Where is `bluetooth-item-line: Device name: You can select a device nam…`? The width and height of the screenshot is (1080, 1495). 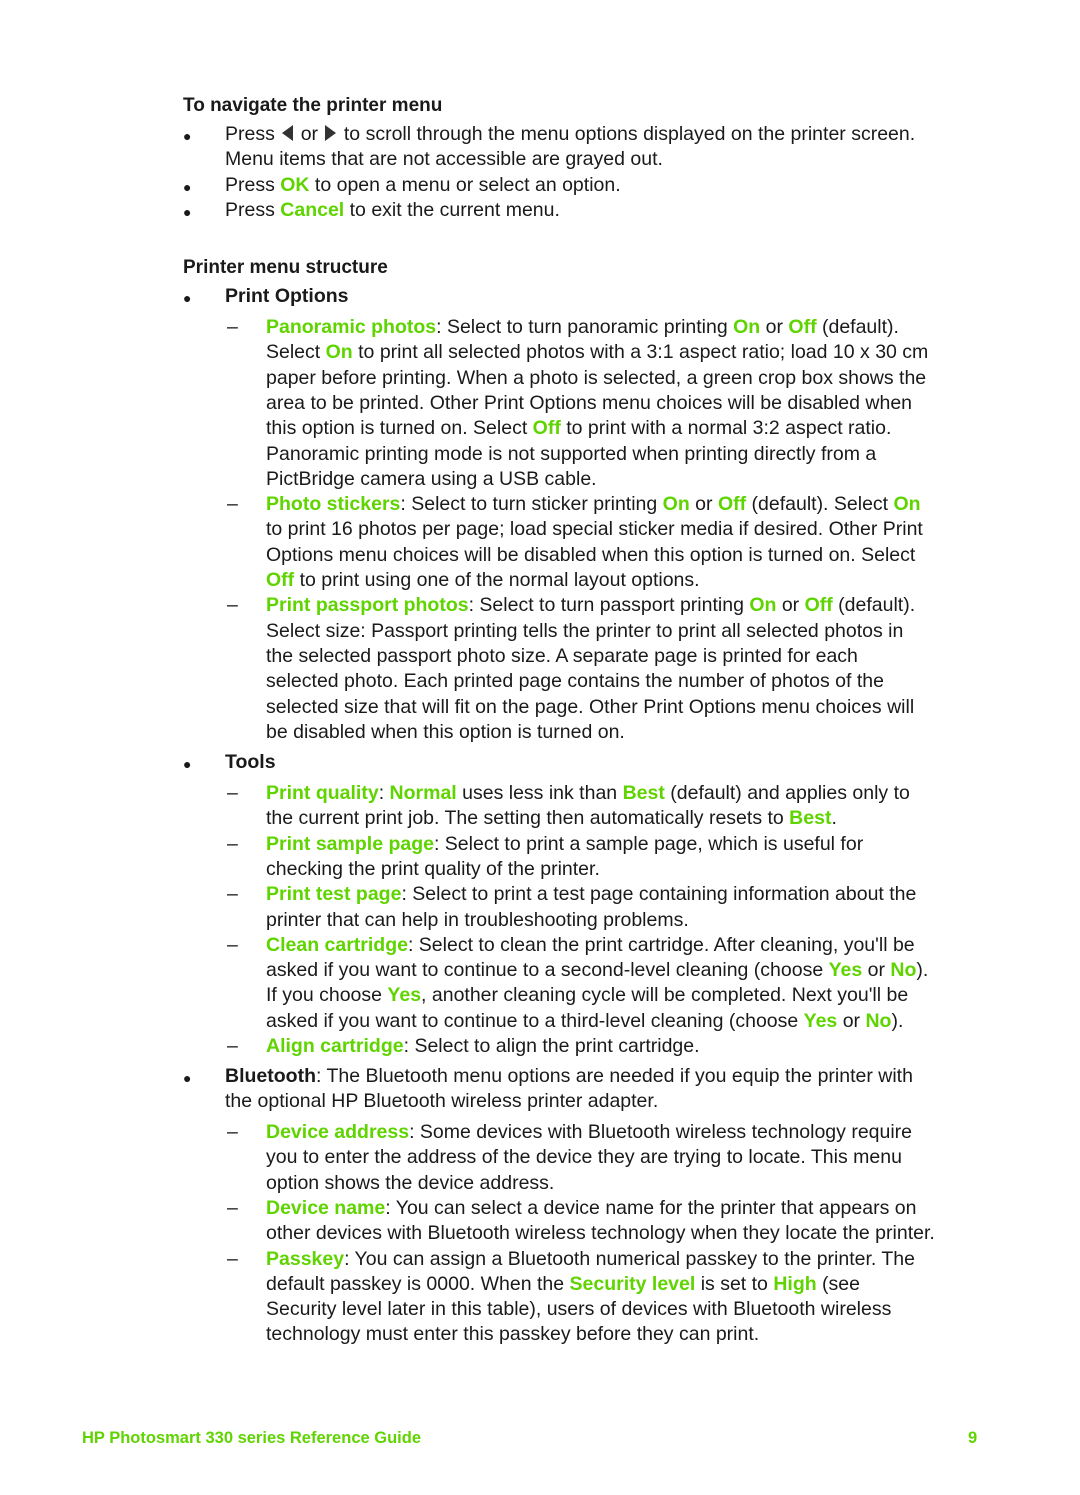 bluetooth-item-line: Device name: You can select a device nam… is located at coordinates (591, 1208).